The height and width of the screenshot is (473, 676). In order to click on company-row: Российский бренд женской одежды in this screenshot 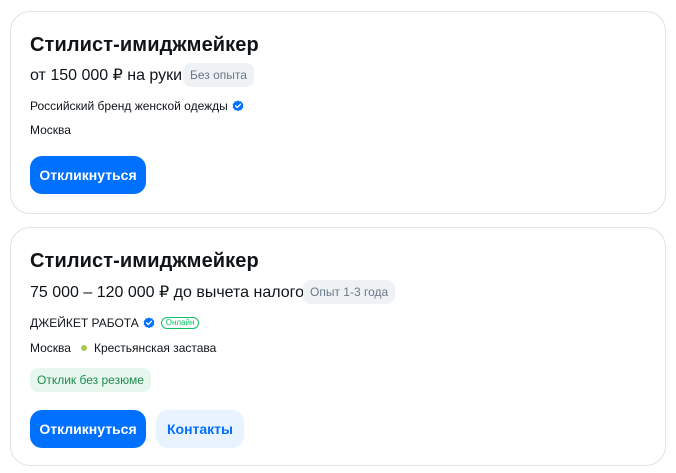, I will do `click(137, 106)`.